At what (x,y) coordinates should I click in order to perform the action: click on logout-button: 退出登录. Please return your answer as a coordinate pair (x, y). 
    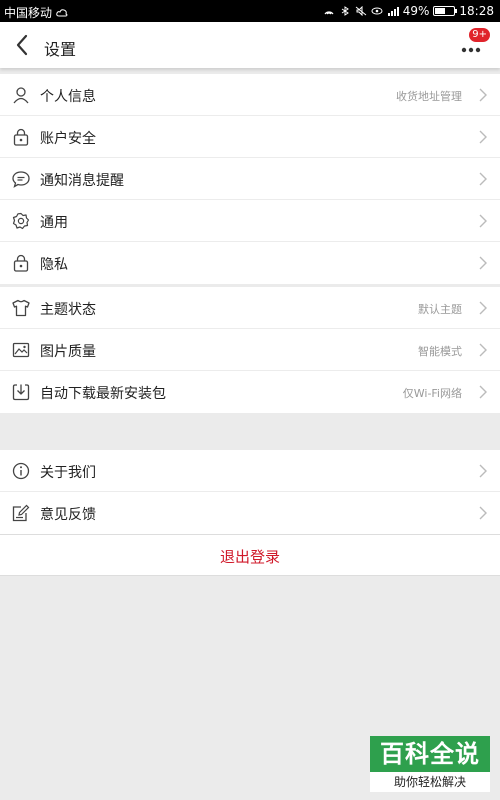
    Looking at the image, I should click on (250, 555).